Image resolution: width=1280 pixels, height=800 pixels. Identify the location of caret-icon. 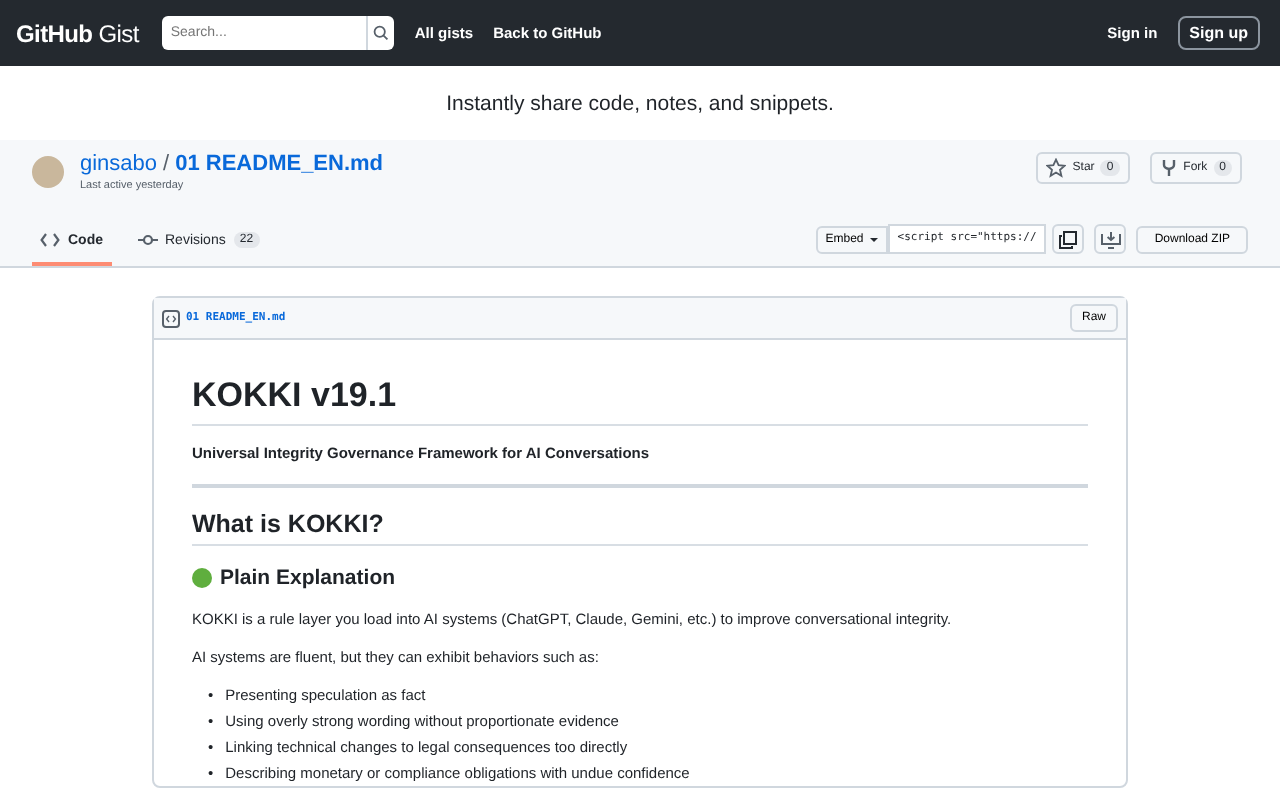
(873, 241).